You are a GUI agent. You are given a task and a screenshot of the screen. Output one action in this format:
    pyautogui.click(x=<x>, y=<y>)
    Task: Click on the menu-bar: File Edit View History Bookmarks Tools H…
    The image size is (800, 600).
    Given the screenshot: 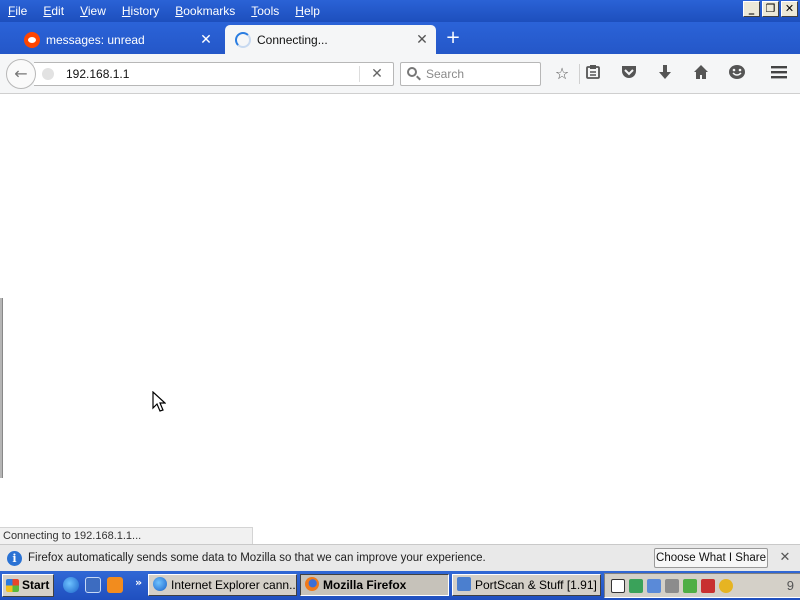 What is the action you would take?
    pyautogui.click(x=400, y=11)
    